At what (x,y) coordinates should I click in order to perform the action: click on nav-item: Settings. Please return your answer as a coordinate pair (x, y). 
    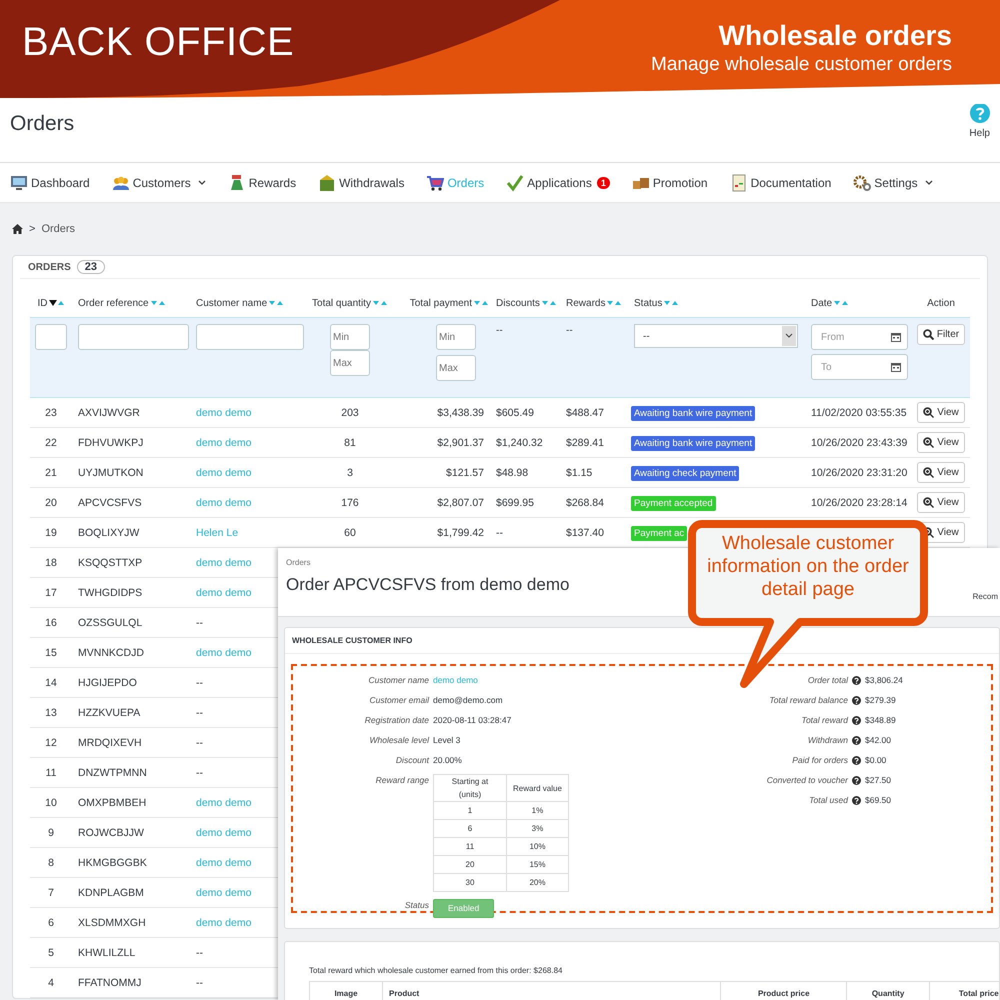
    Looking at the image, I should click on (893, 183).